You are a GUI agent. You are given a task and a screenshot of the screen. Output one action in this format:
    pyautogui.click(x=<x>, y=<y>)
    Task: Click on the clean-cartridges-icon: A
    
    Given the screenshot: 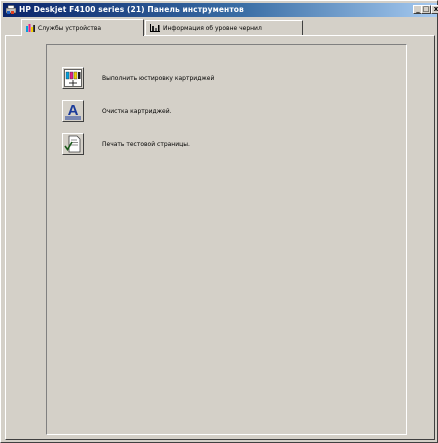 What is the action you would take?
    pyautogui.click(x=73, y=111)
    